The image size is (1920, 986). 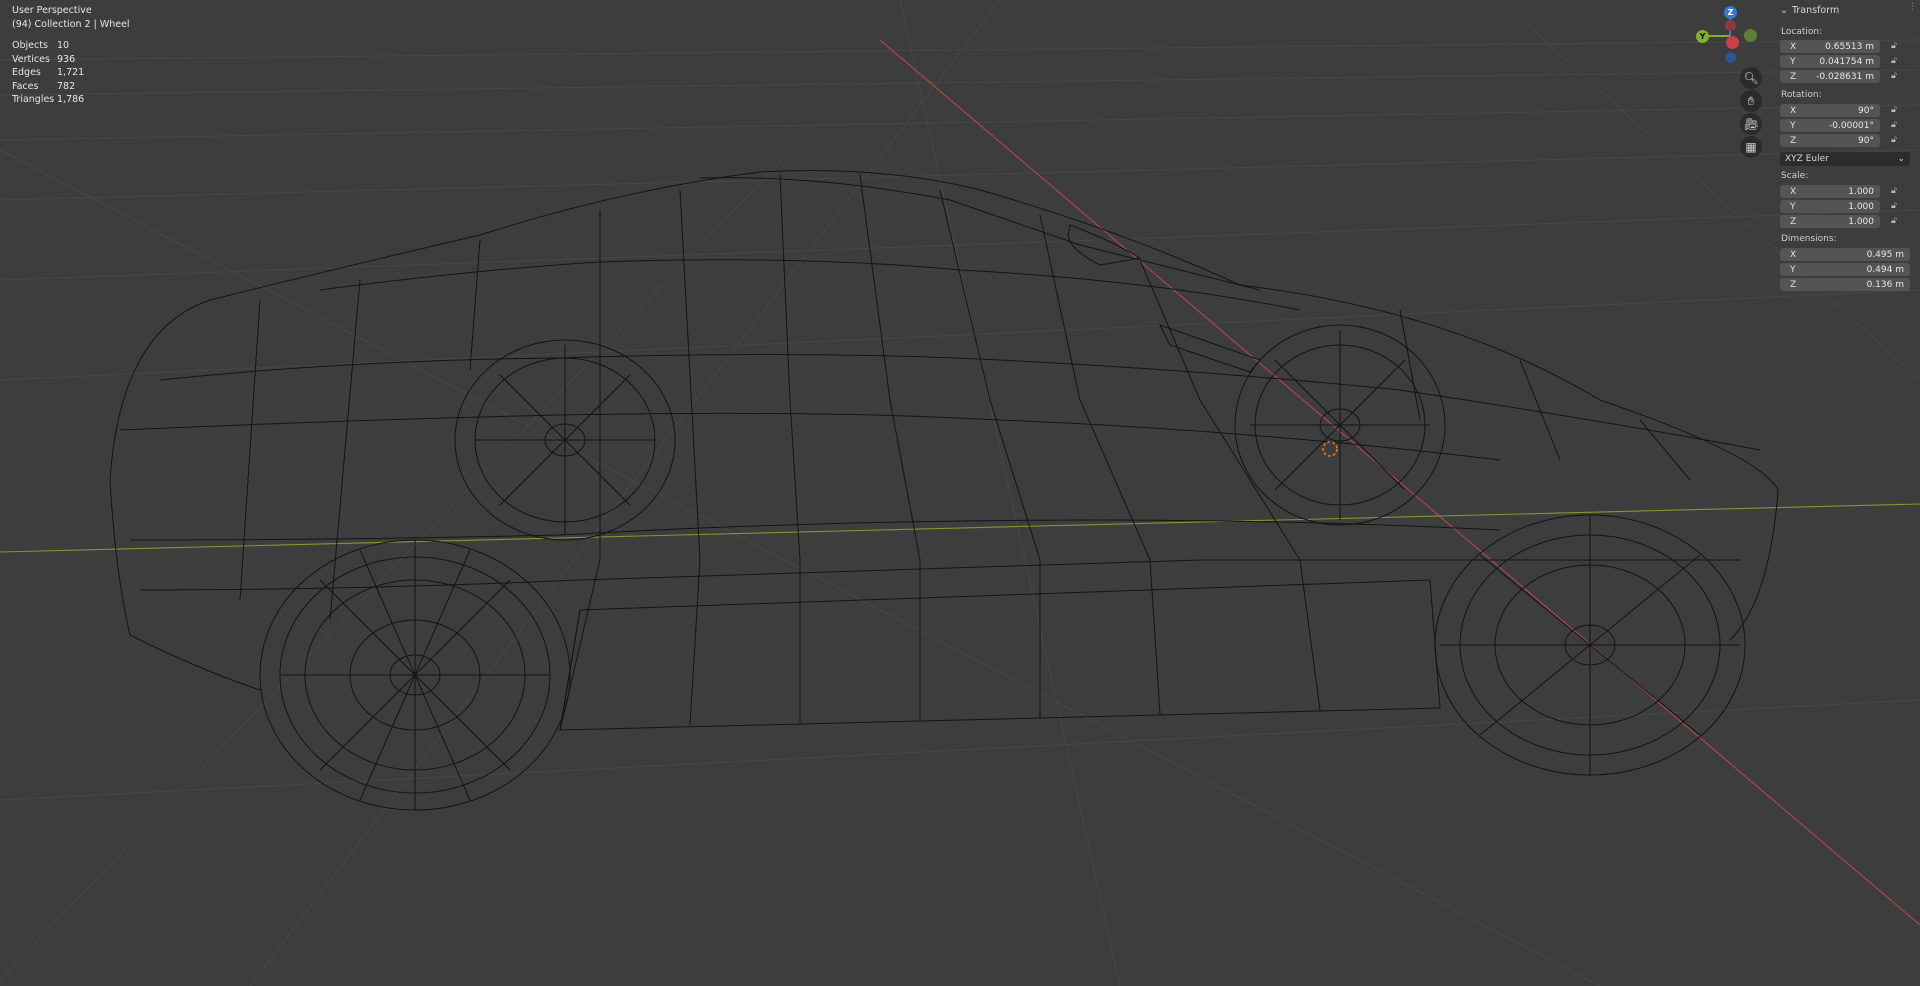 I want to click on y-axis-line, so click(x=960, y=528).